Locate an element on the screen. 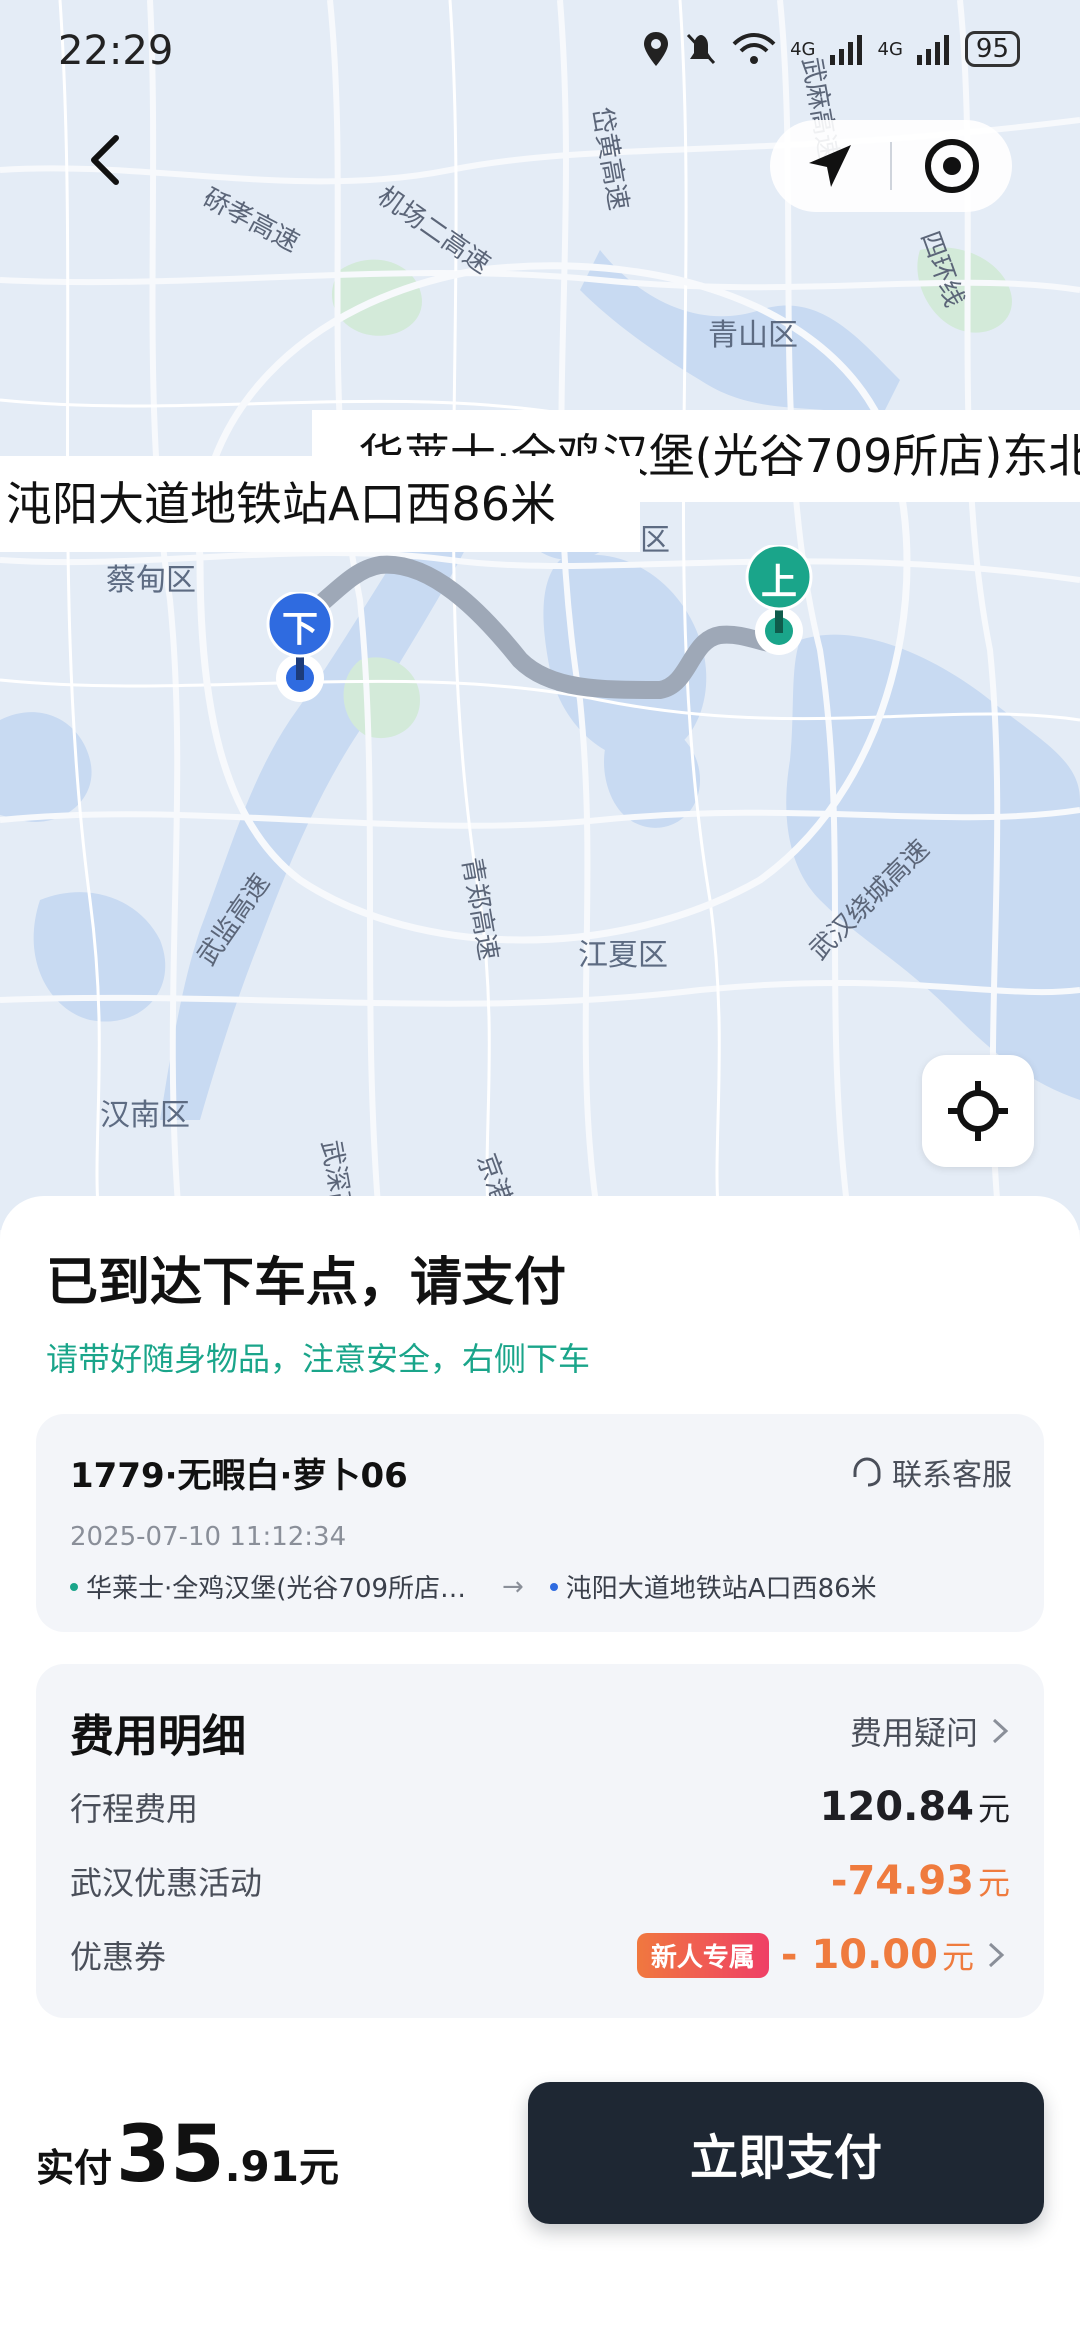 This screenshot has height=2340, width=1080. dropoff-pin: 下 is located at coordinates (300, 649).